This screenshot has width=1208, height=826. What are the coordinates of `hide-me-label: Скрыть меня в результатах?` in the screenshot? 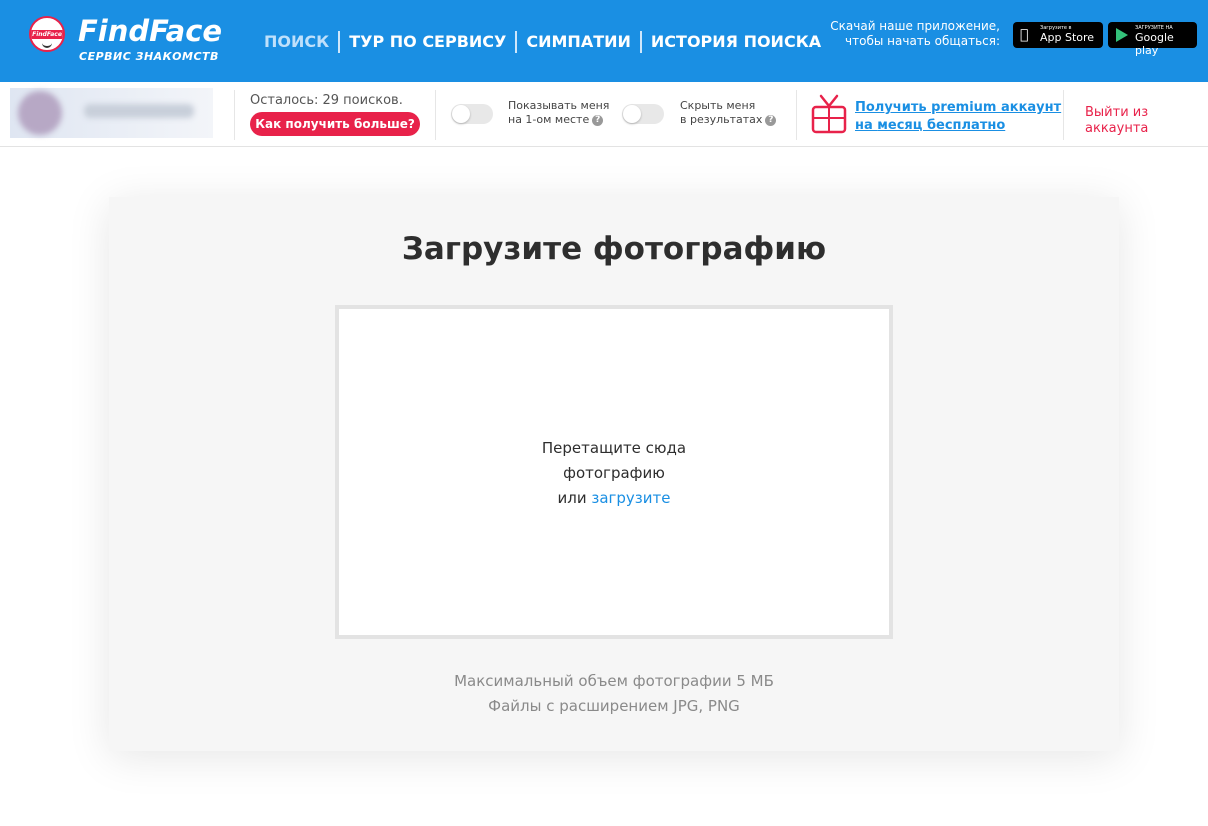 It's located at (728, 113).